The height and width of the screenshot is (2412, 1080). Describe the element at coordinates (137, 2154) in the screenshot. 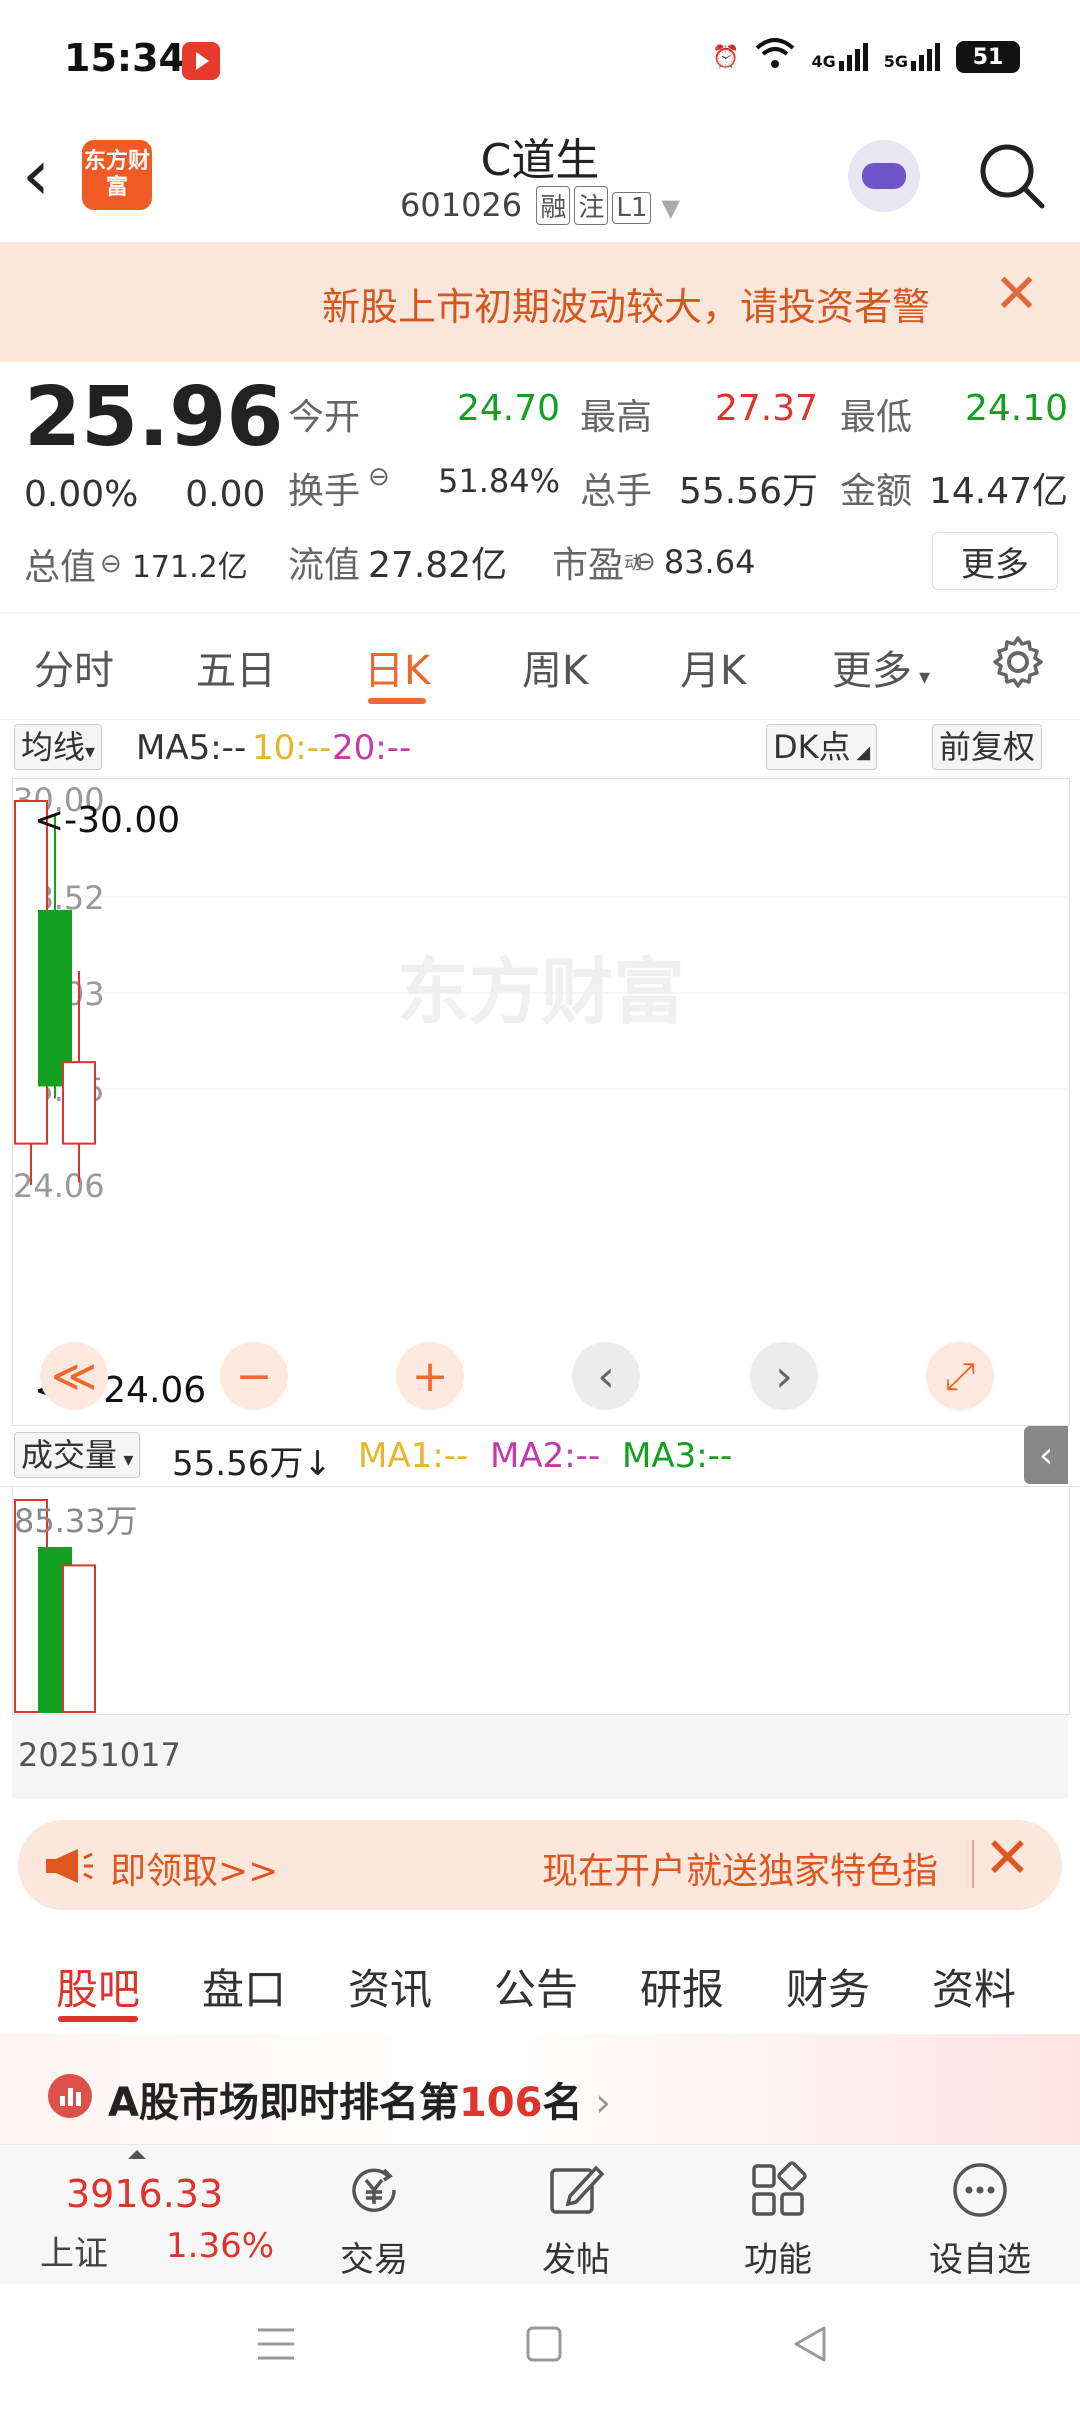

I see `up-arrow-icon` at that location.